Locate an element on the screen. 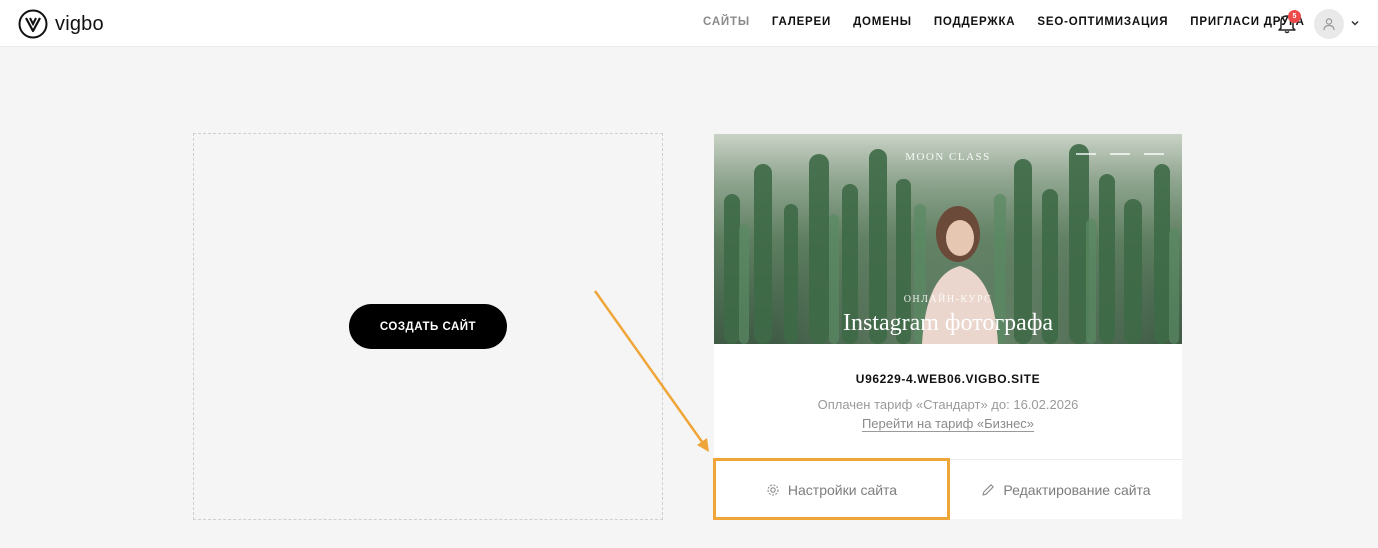 The width and height of the screenshot is (1378, 548). tariff-status: Оплачен тариф «Стандарт» до: 16.02.2026 is located at coordinates (948, 404).